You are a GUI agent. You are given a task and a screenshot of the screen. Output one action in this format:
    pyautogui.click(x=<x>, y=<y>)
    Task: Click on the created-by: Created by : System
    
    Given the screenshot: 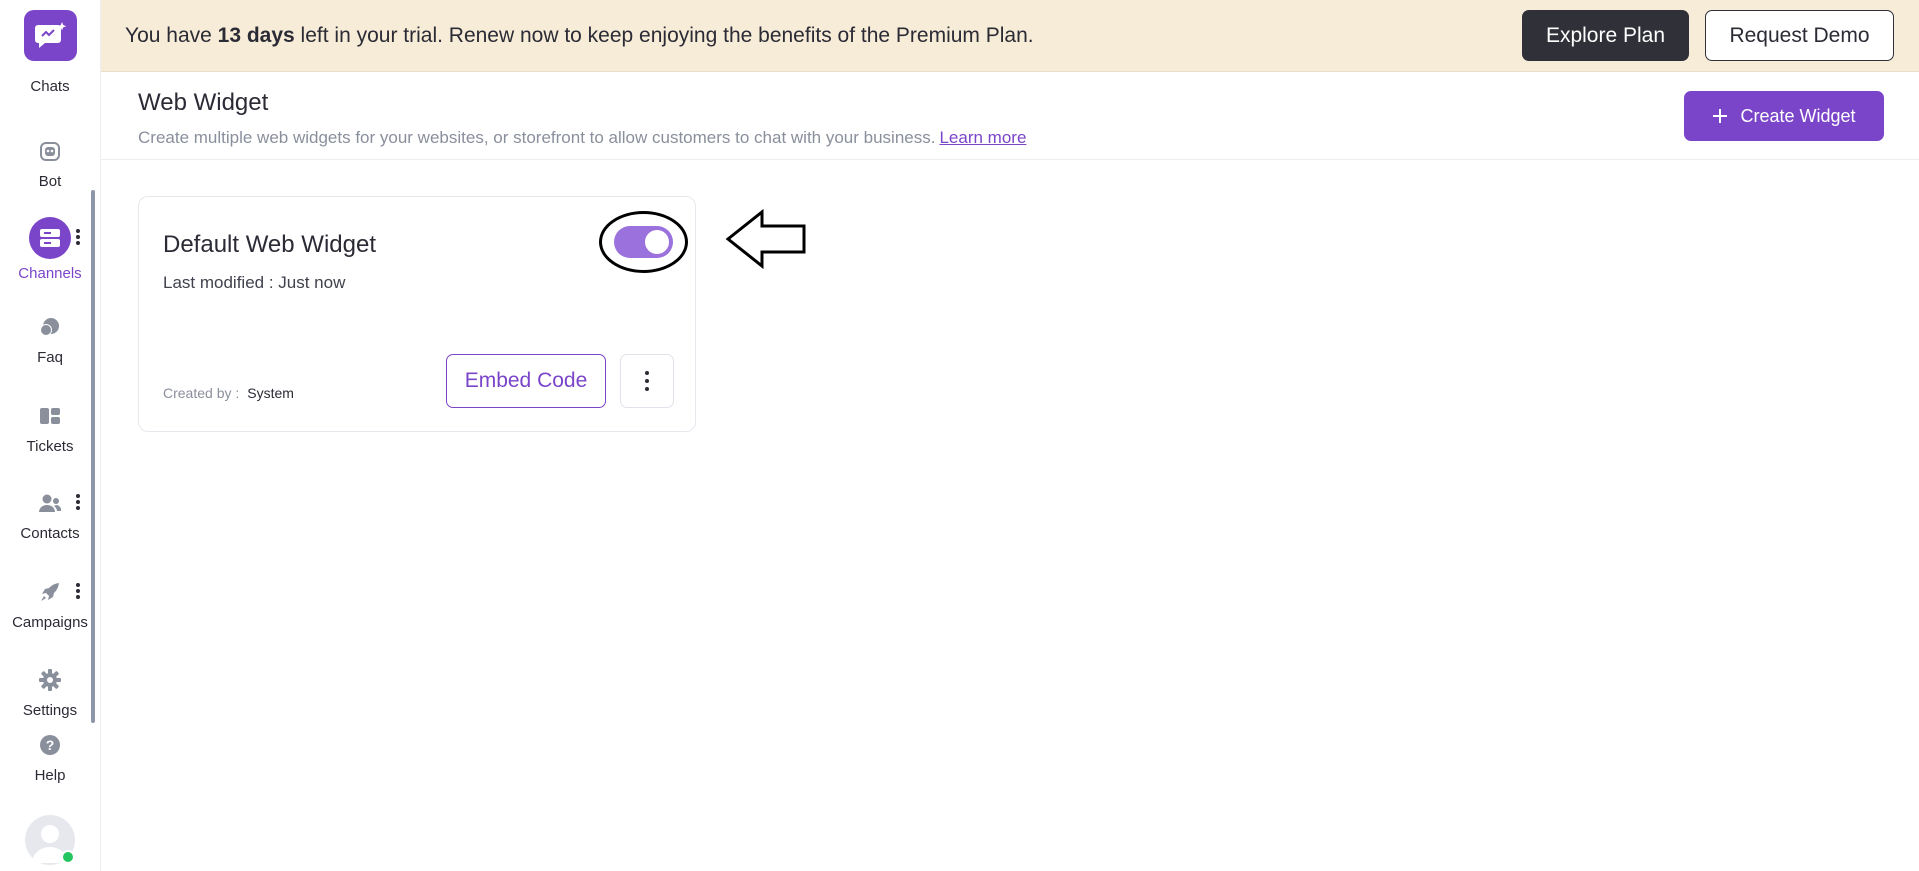 What is the action you would take?
    pyautogui.click(x=228, y=393)
    